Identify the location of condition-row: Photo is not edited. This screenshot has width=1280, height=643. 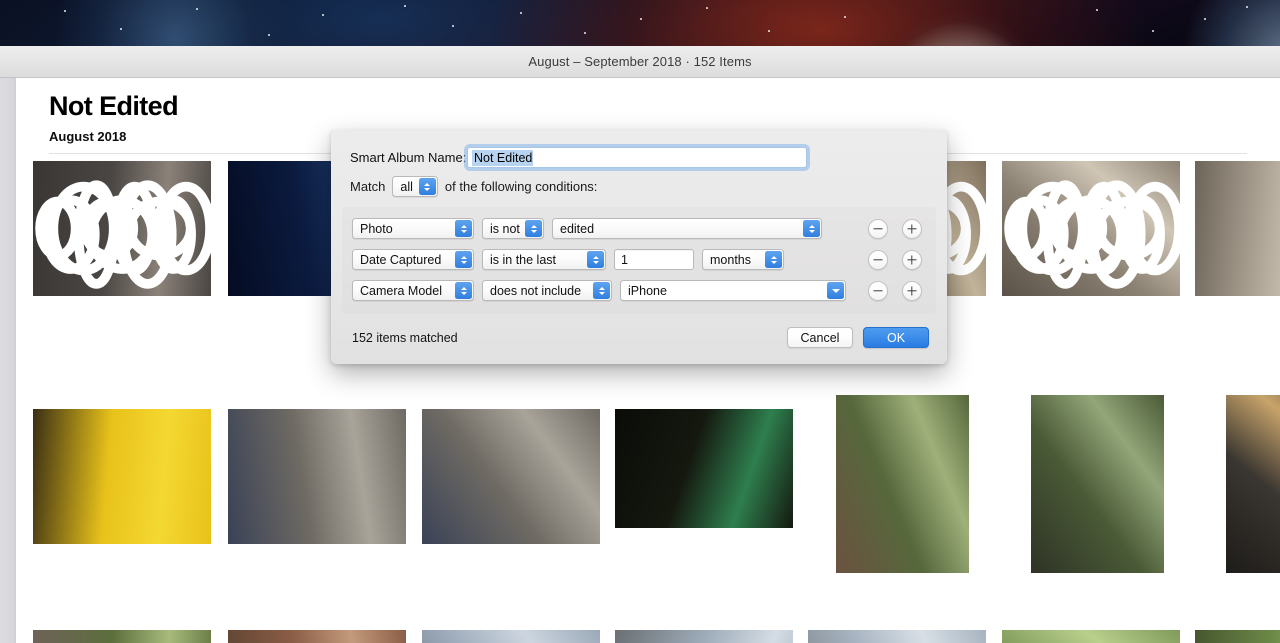
(639, 228).